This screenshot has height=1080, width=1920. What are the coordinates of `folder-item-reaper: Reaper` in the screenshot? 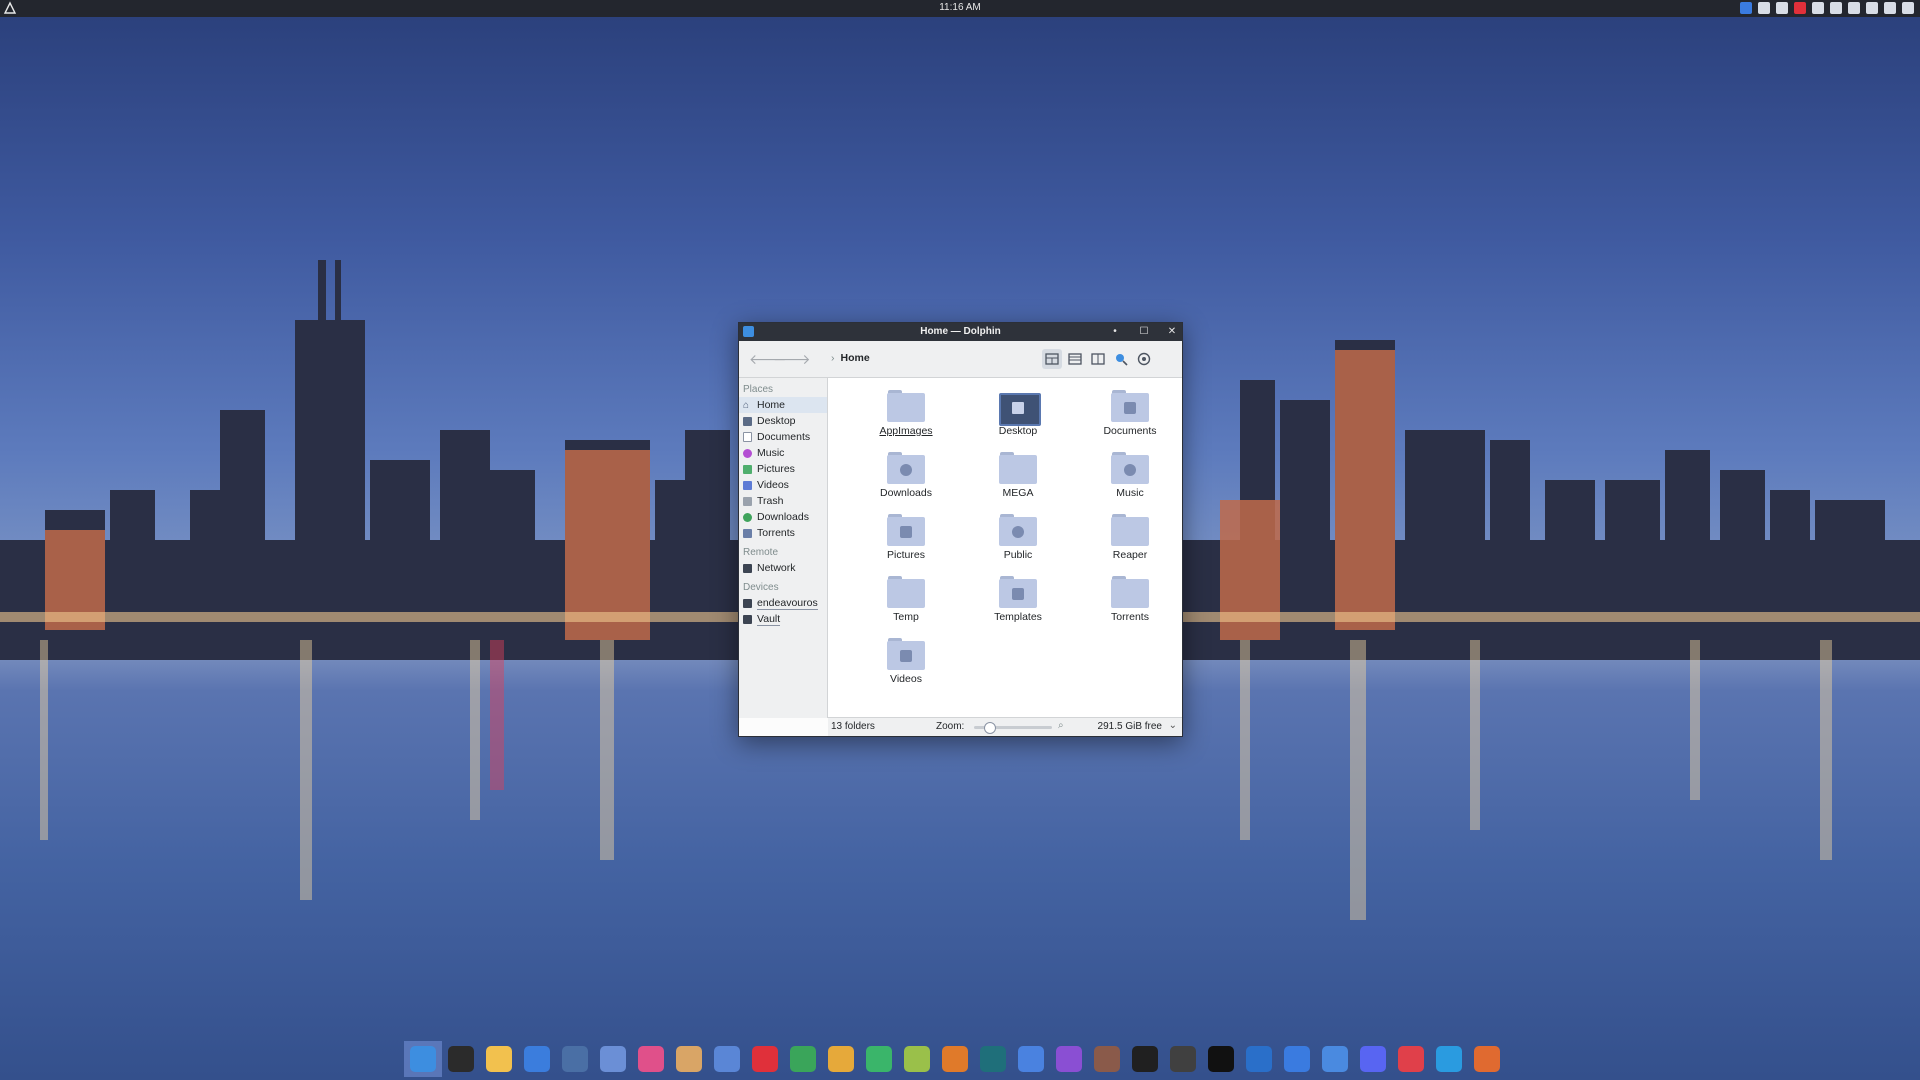 It's located at (1130, 541).